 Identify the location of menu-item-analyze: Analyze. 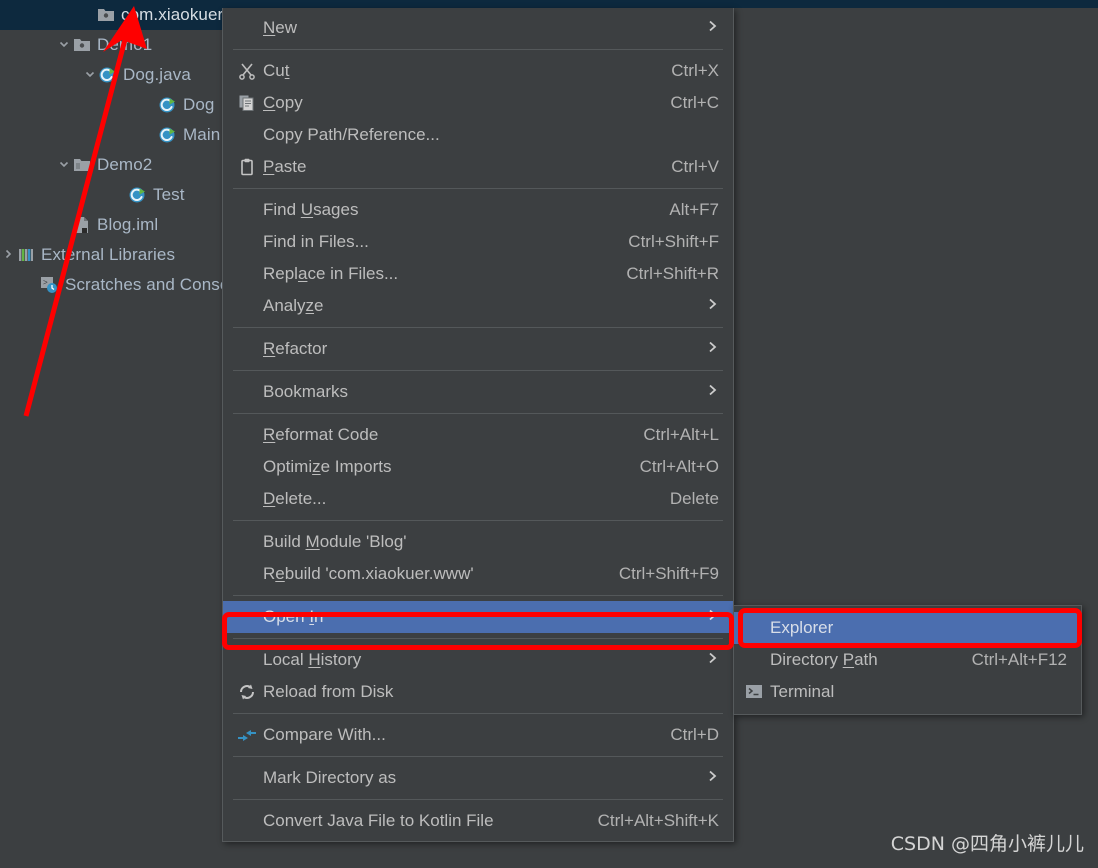
(478, 306).